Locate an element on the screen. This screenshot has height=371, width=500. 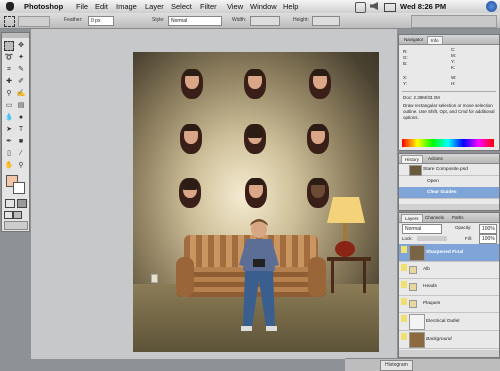
tab-info: Info is located at coordinates (435, 40).